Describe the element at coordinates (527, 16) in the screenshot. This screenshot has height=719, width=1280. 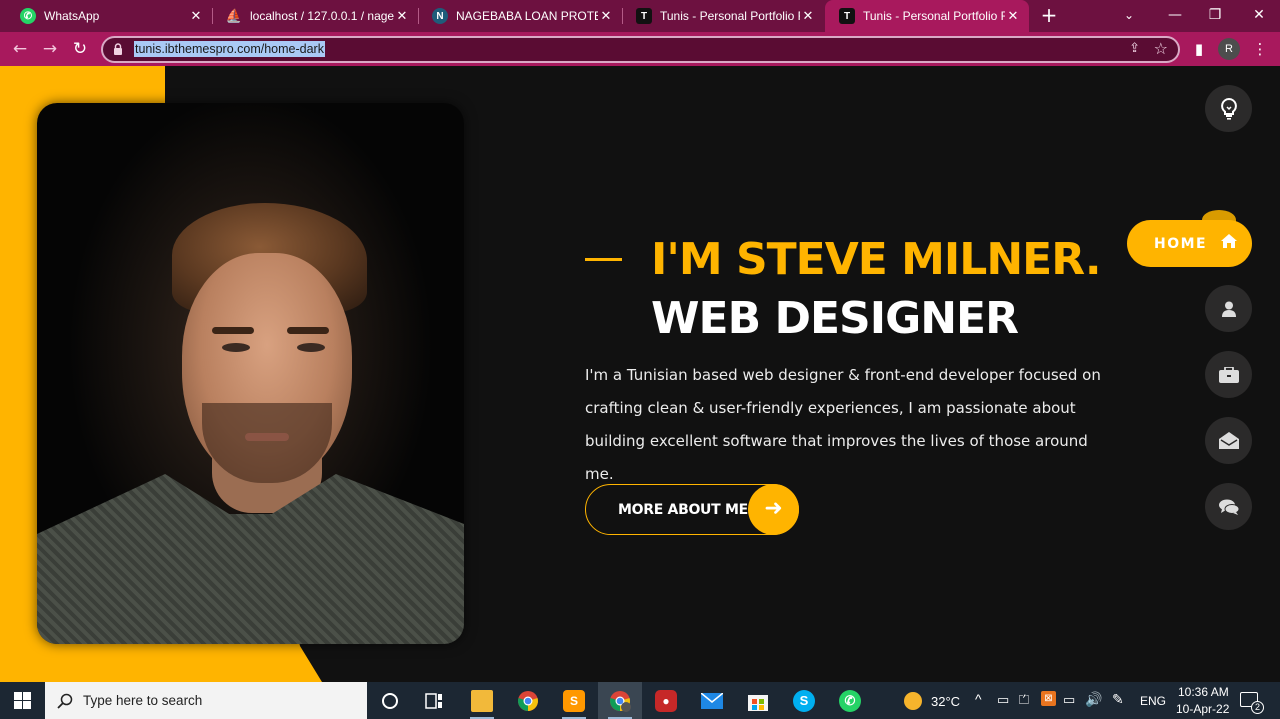
I see `tab-title: NAGEBABA LOAN PROTECTIC` at that location.